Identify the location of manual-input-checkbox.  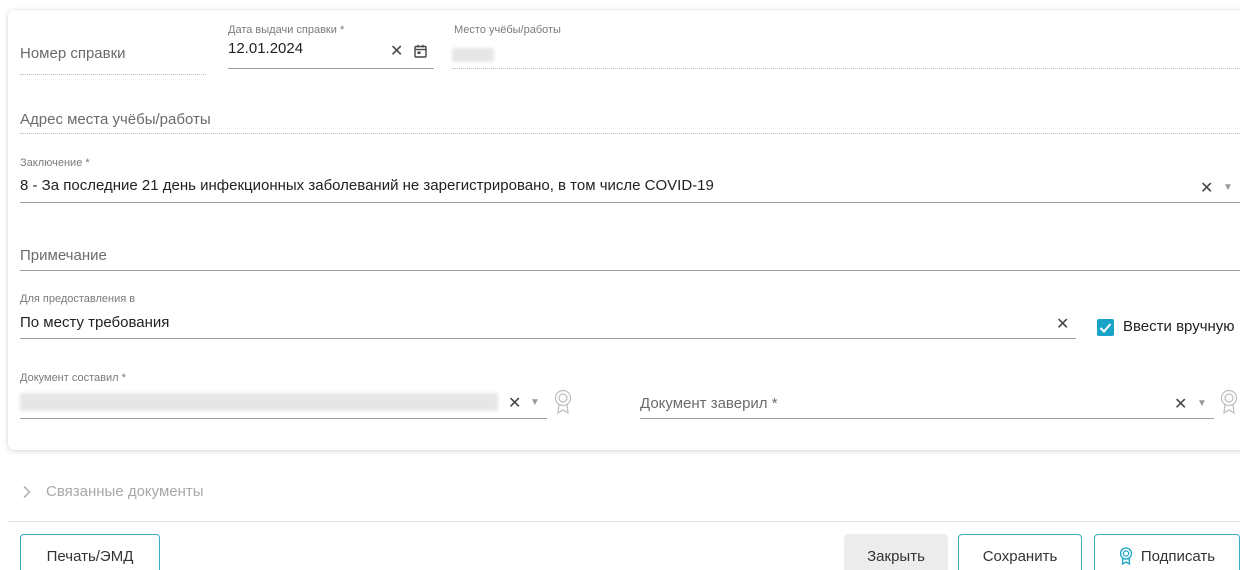
(1105, 327).